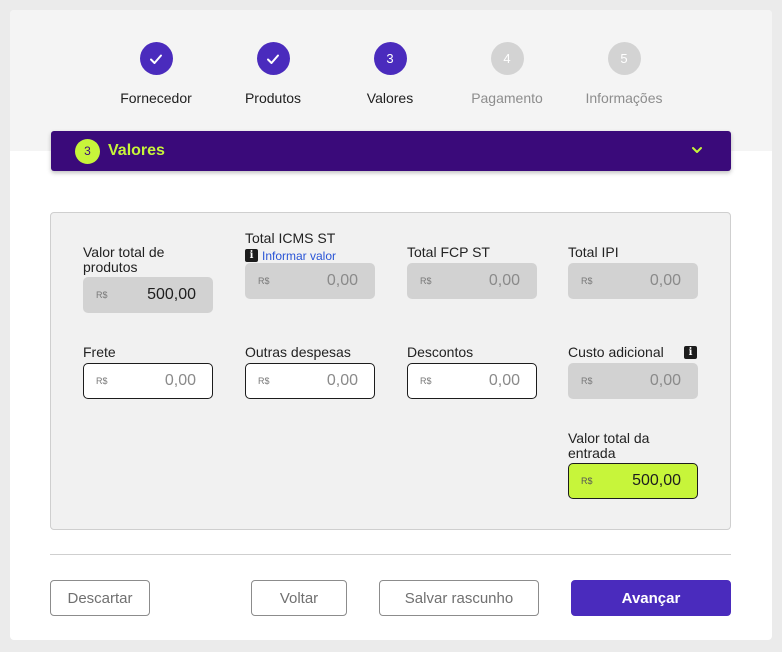  I want to click on valor-total-produtos-input: R$ 500,00, so click(148, 295).